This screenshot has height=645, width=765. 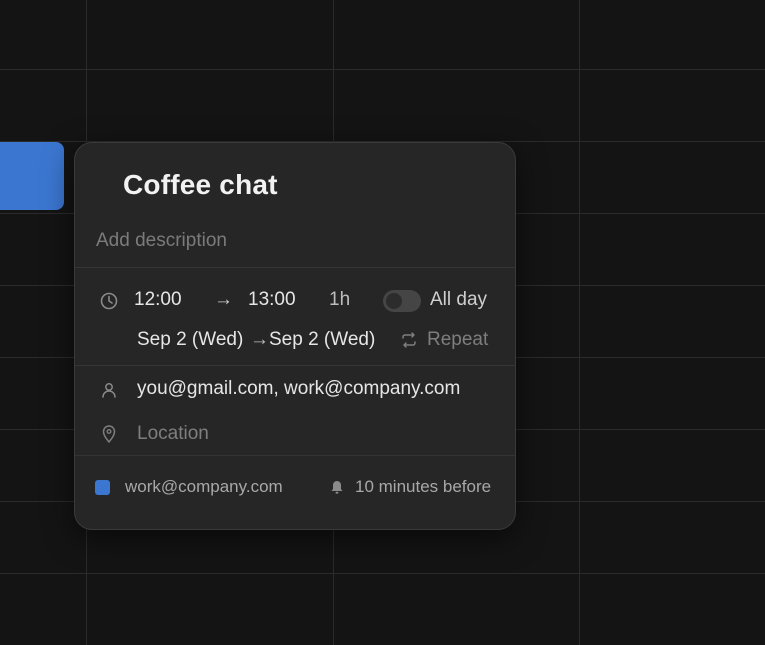 I want to click on location-pin-icon, so click(x=109, y=434).